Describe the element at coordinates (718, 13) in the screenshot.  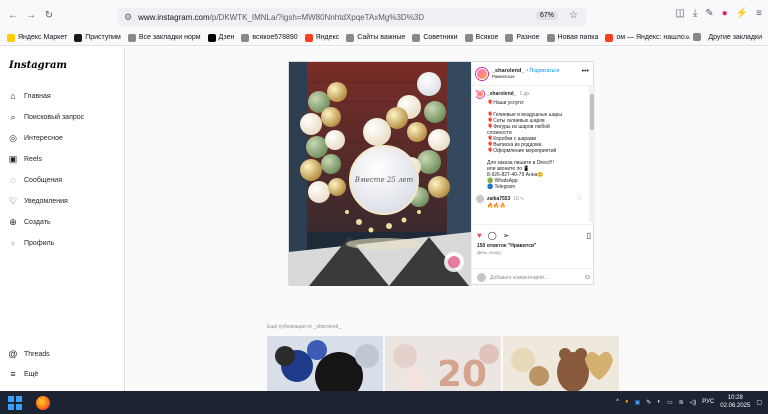
I see `toolbar-icons: ◫ ⤓ ✎ ● ⚡ ≡` at that location.